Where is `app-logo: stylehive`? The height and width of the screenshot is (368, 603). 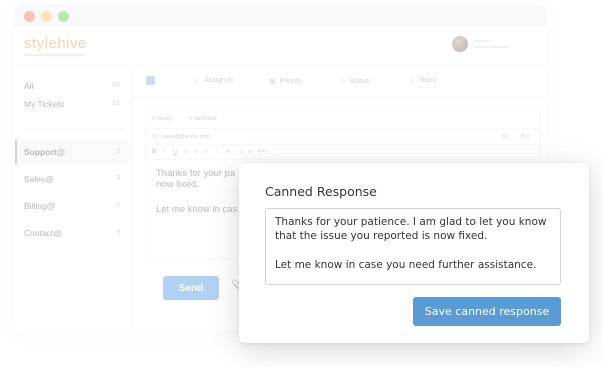 app-logo: stylehive is located at coordinates (55, 43).